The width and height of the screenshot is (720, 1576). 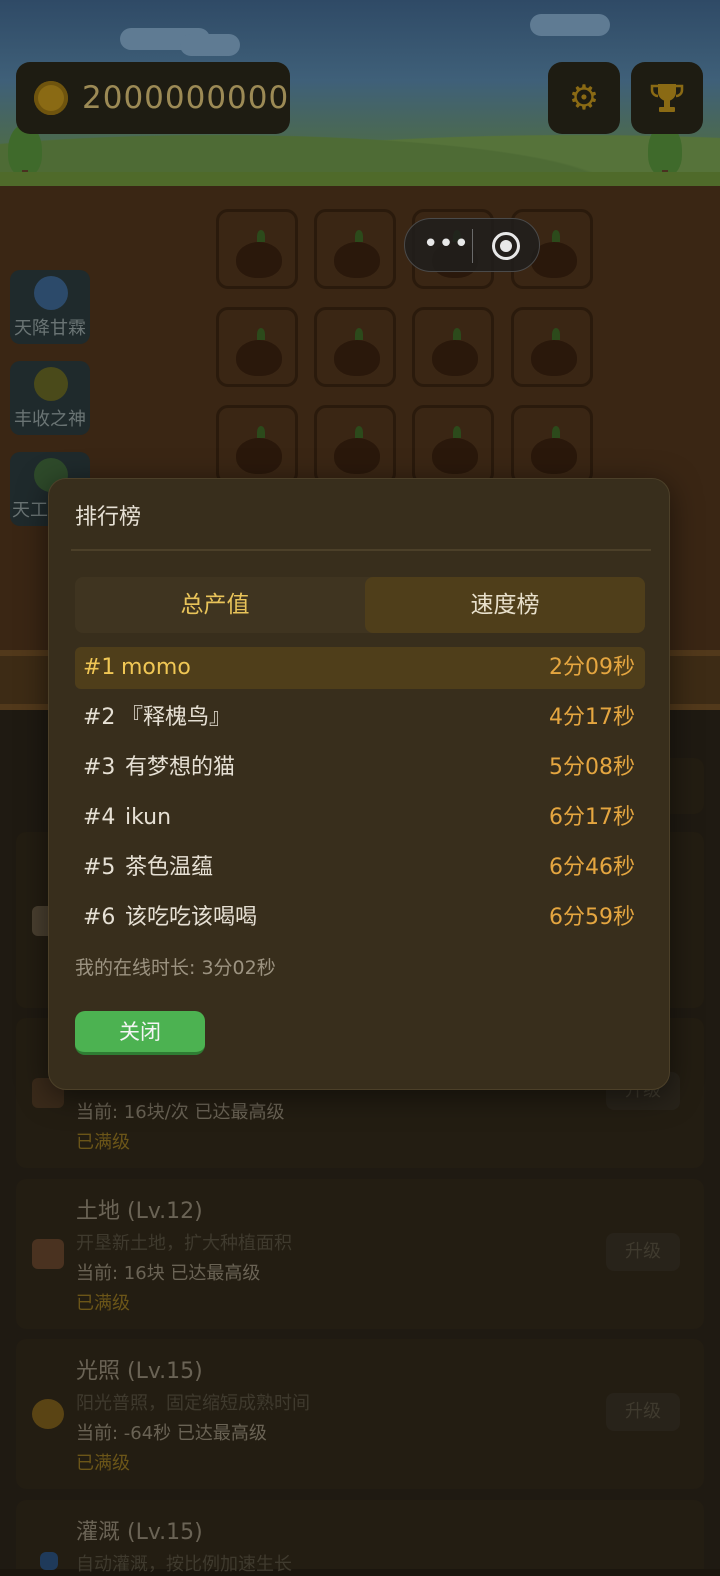 What do you see at coordinates (592, 767) in the screenshot?
I see `player-time: 5分08秒` at bounding box center [592, 767].